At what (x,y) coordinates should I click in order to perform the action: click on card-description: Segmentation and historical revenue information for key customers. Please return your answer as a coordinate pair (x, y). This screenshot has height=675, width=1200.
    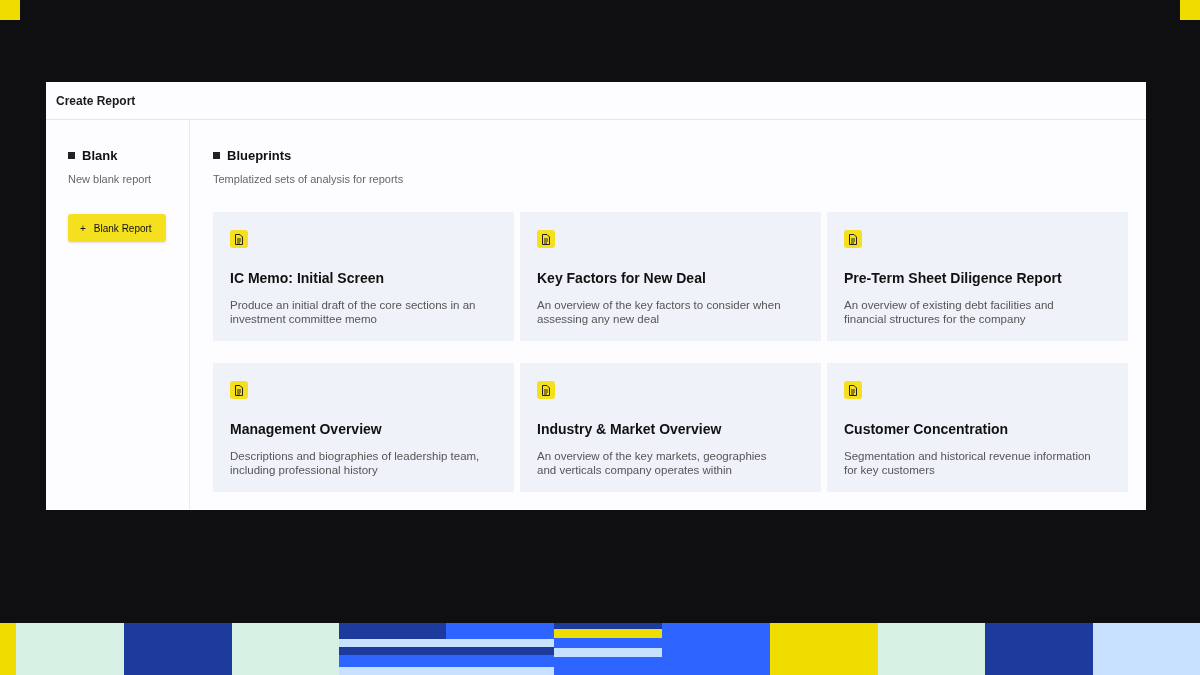
    Looking at the image, I should click on (968, 463).